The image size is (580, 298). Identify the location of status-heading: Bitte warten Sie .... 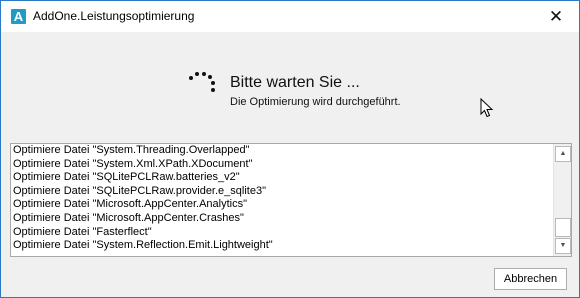
(295, 82).